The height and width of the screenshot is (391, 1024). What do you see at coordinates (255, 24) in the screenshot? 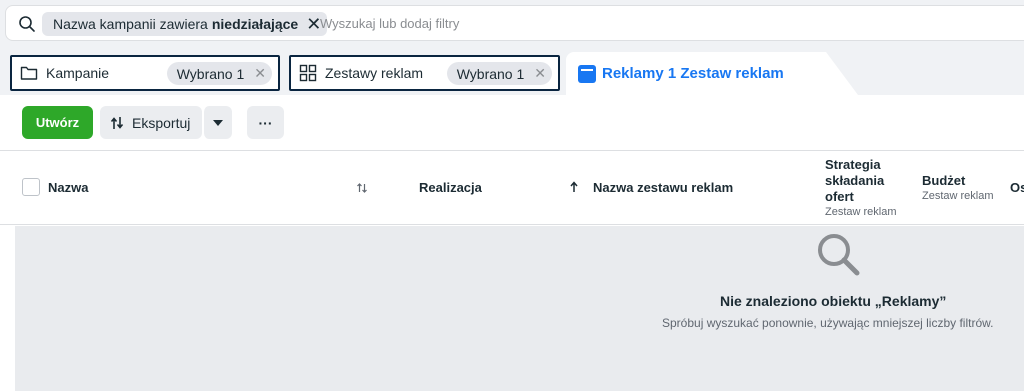
I see `filter-chip-value: niedziałające` at bounding box center [255, 24].